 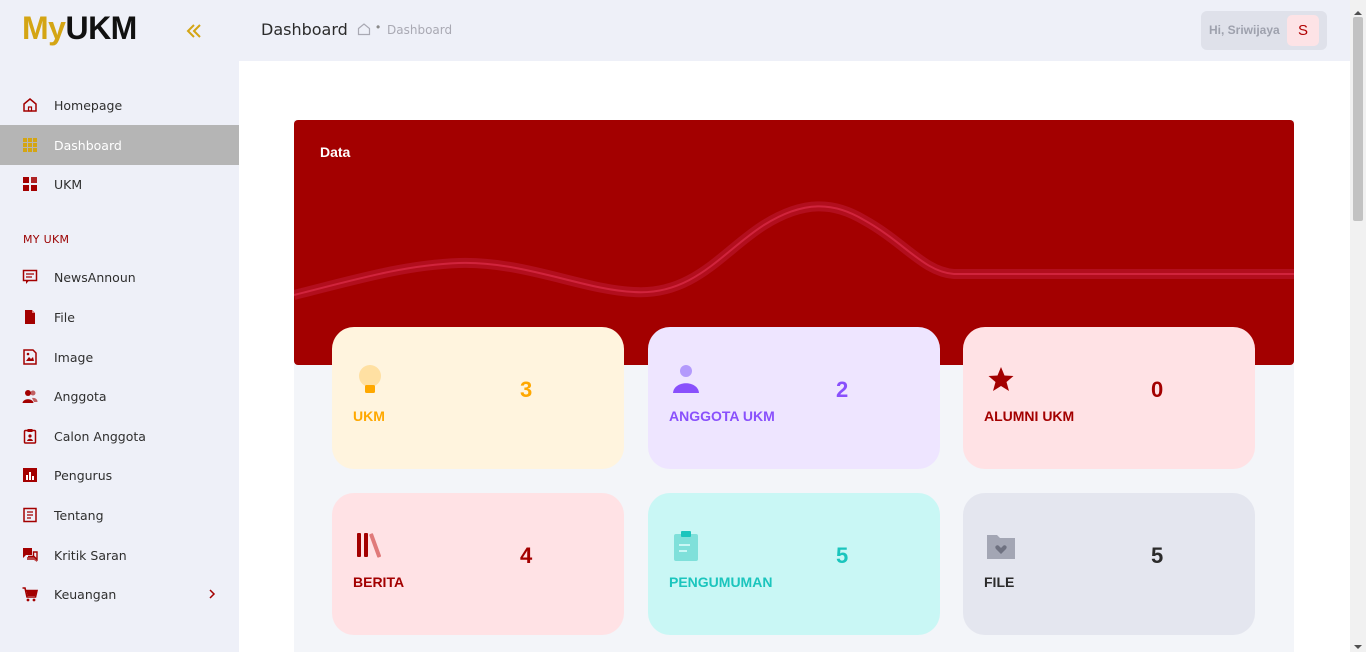 I want to click on apps-icon, so click(x=30, y=184).